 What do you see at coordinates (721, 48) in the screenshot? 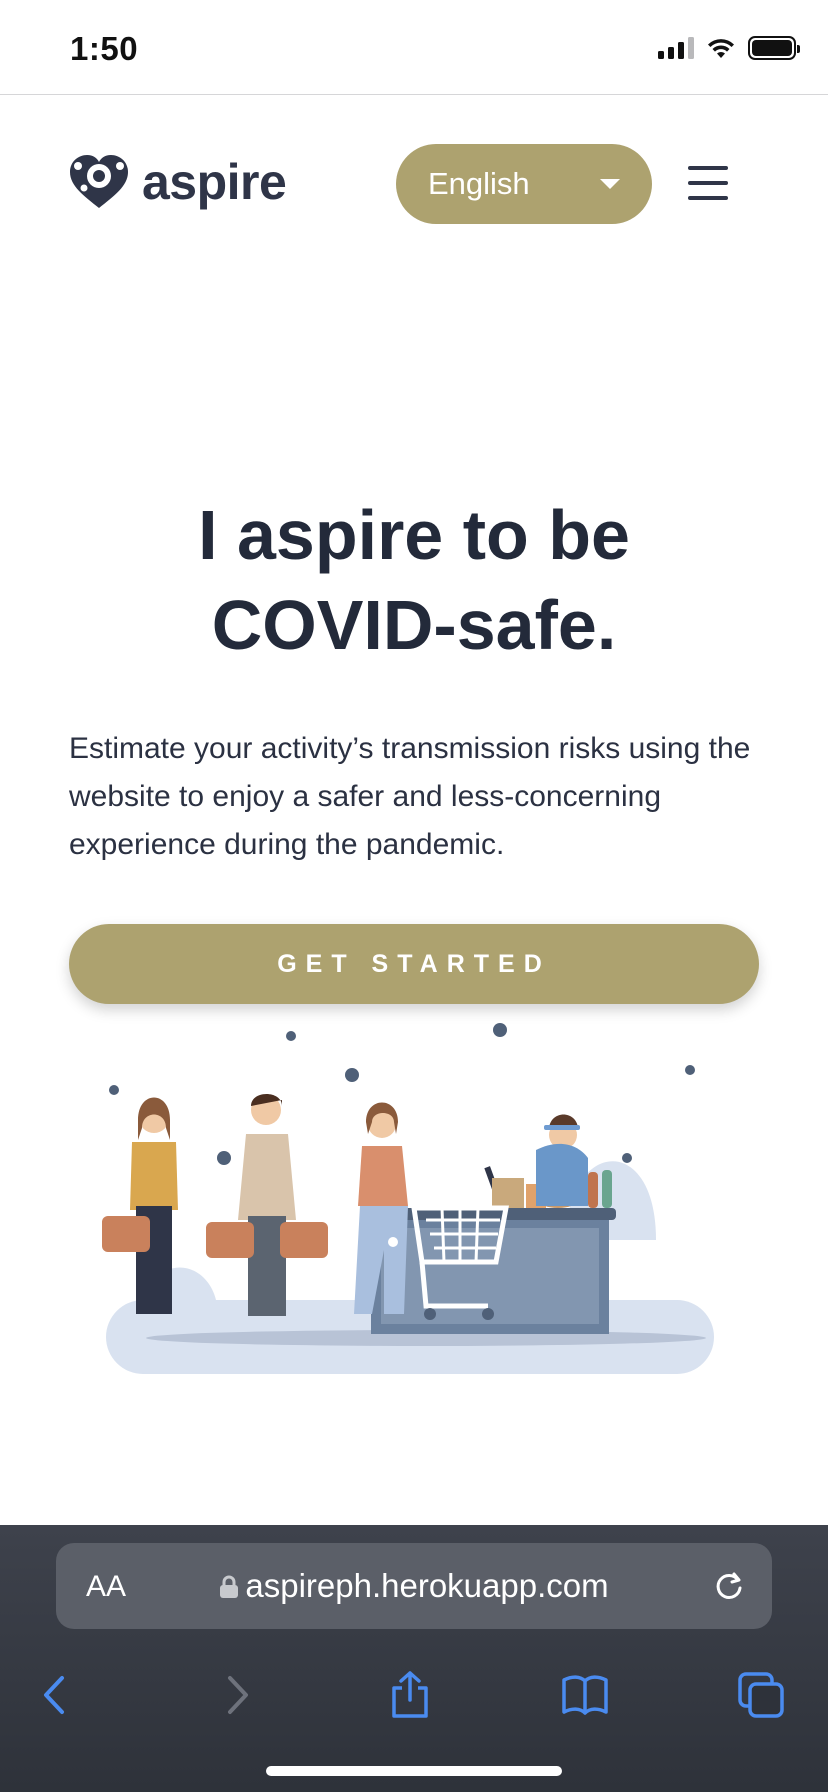
I see `wifi-icon` at bounding box center [721, 48].